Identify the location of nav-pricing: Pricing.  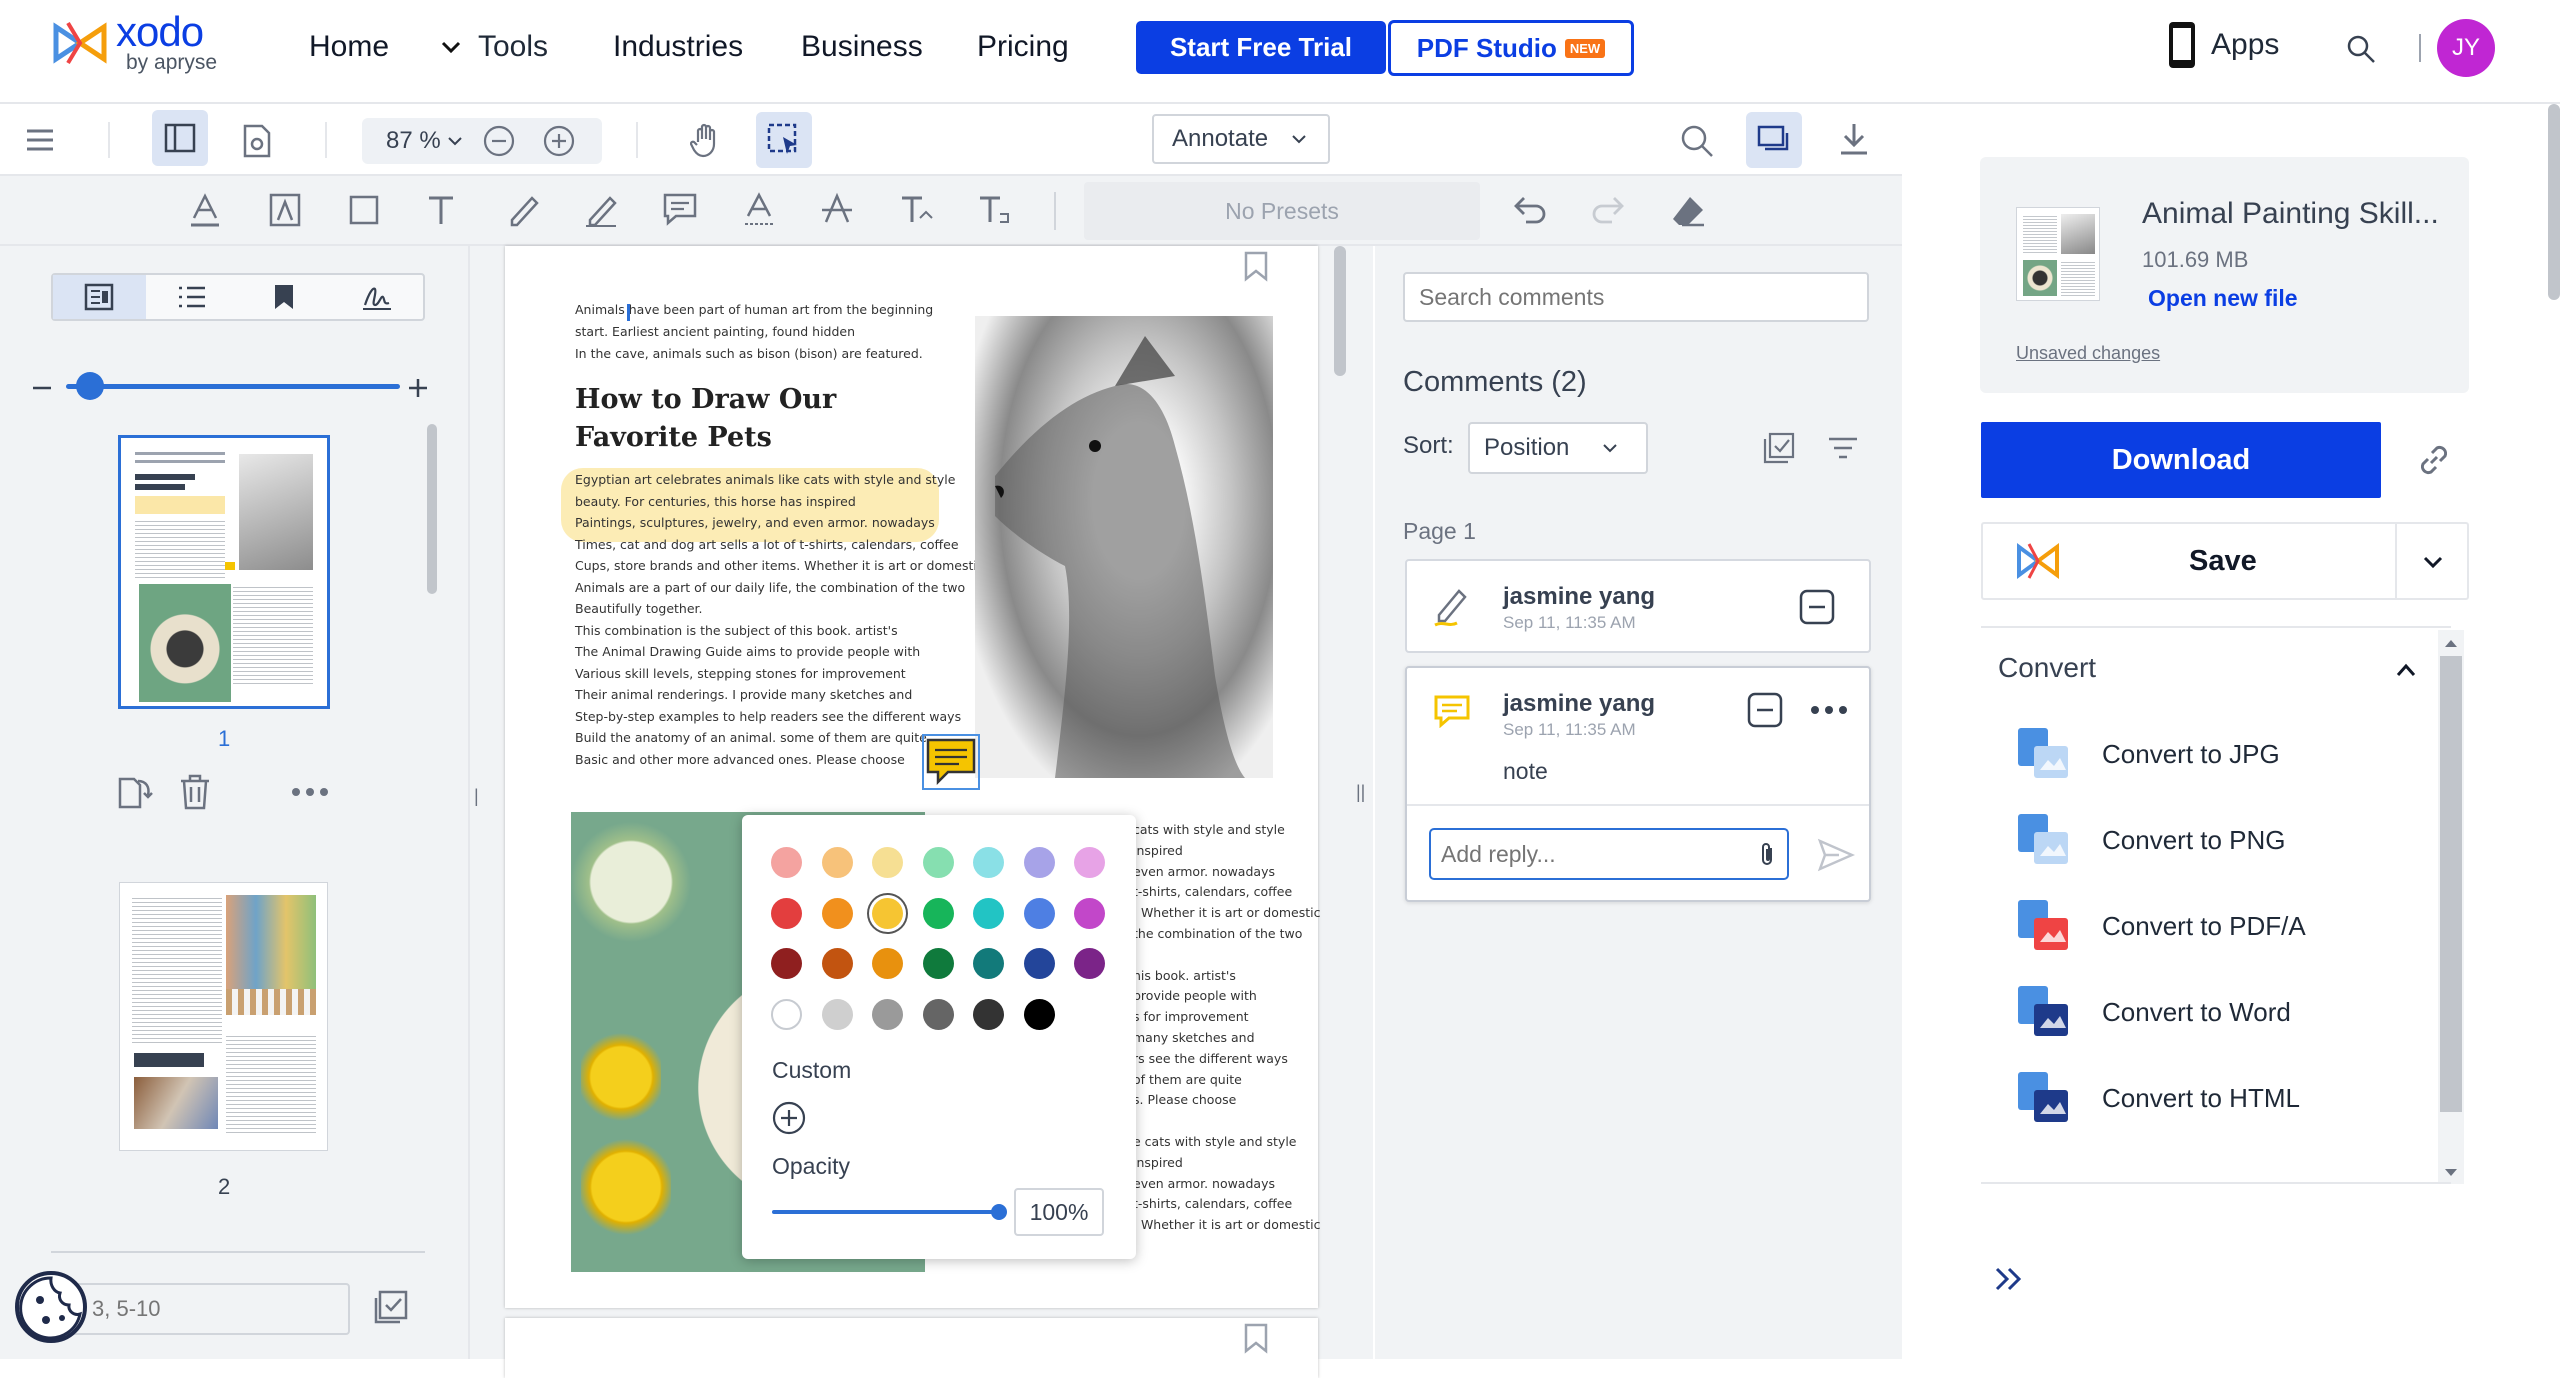
(1023, 47).